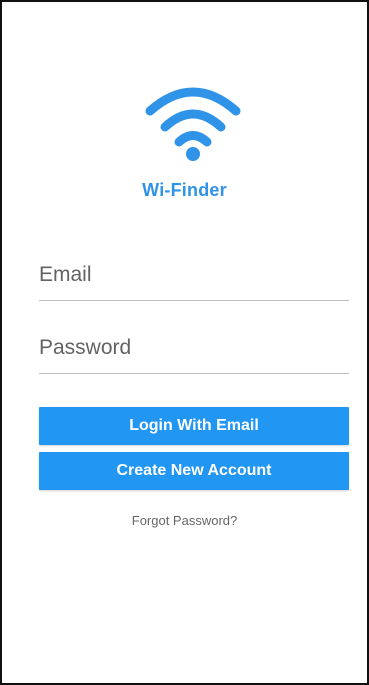  I want to click on password-input, so click(194, 348).